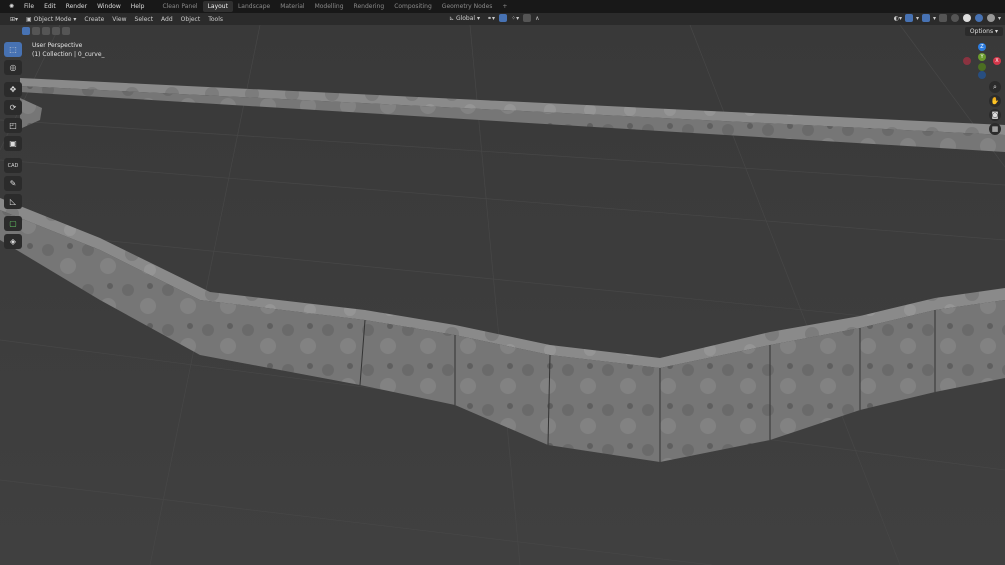 The image size is (1005, 565). Describe the element at coordinates (119, 19) in the screenshot. I see `menu-view: View` at that location.